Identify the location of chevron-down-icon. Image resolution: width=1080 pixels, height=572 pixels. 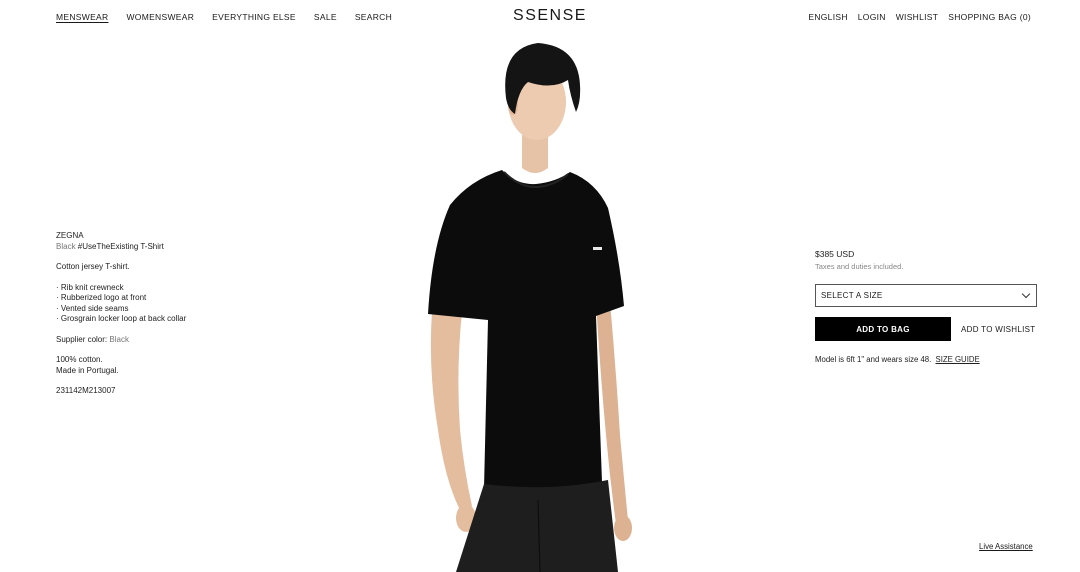
(1026, 293).